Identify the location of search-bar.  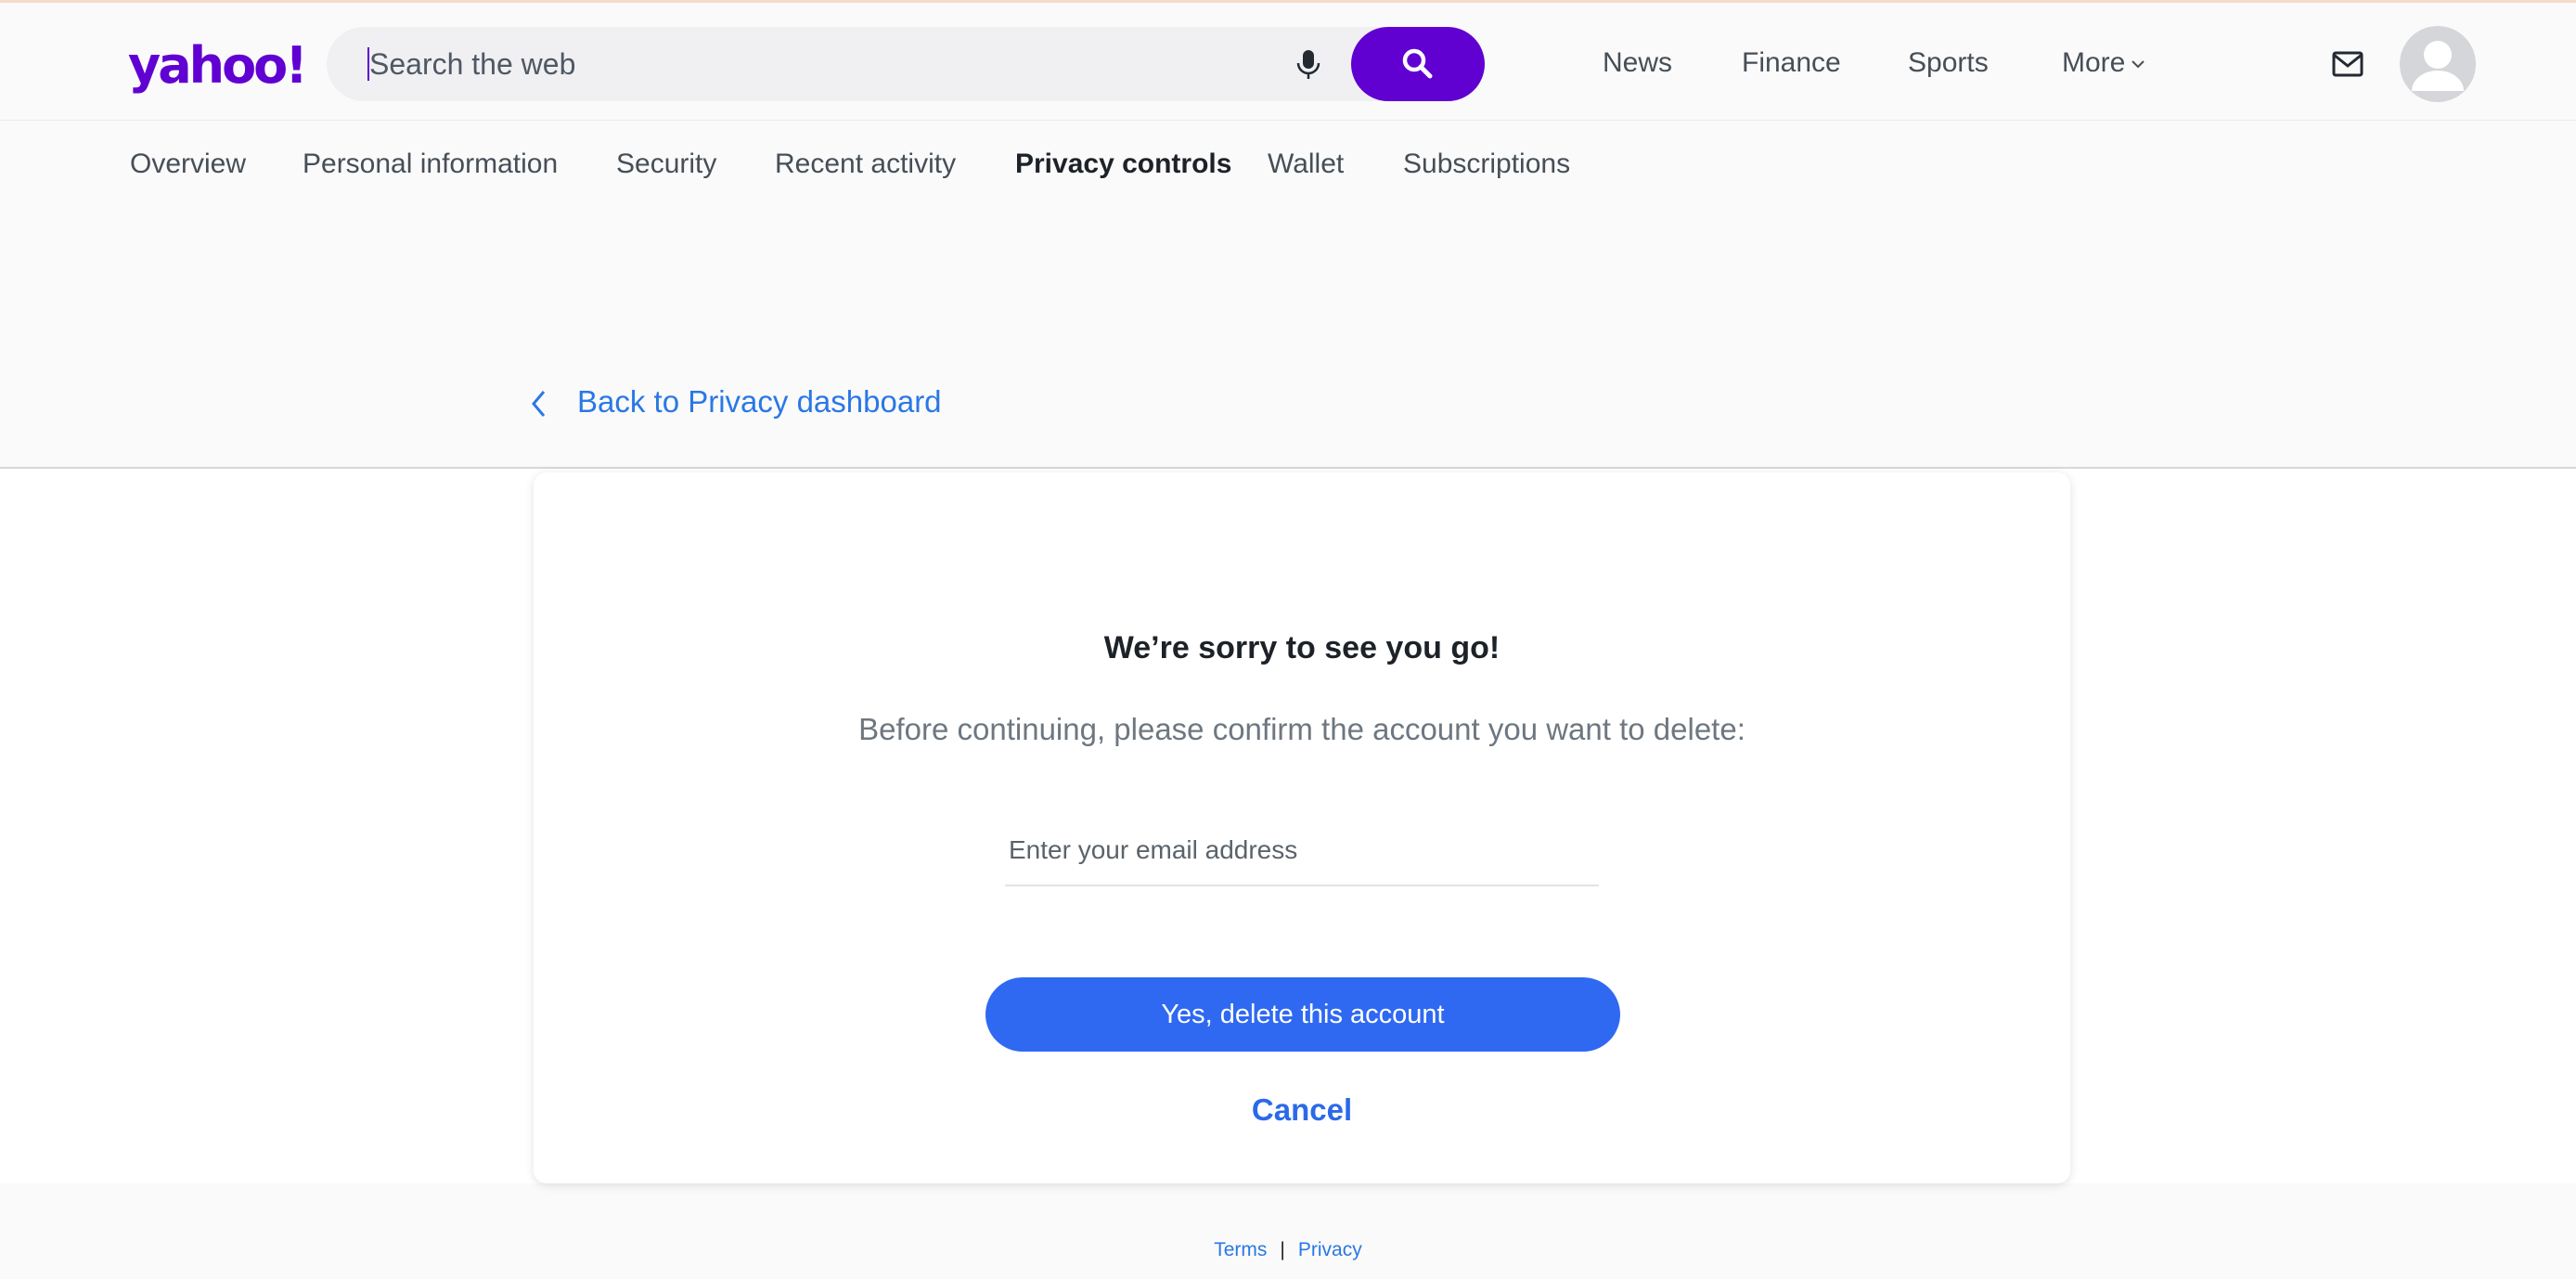
(906, 64).